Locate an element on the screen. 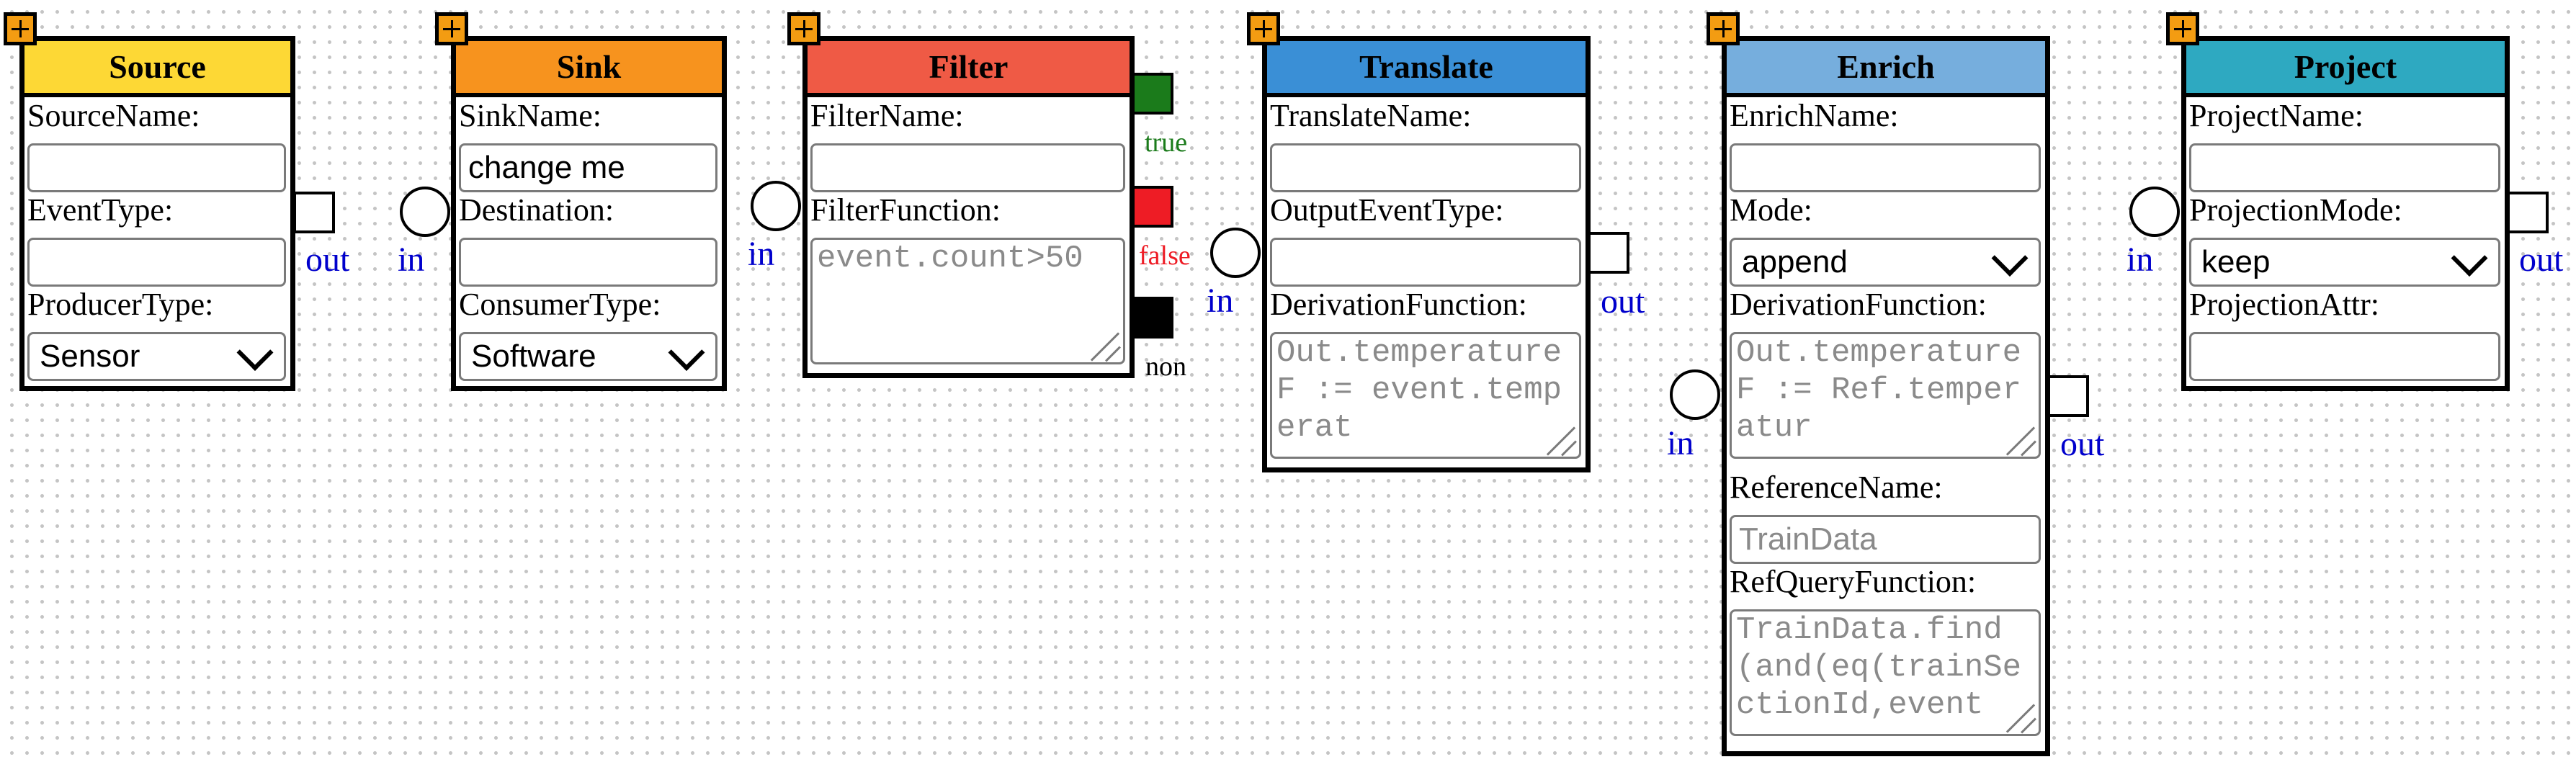  false-port is located at coordinates (1152, 207).